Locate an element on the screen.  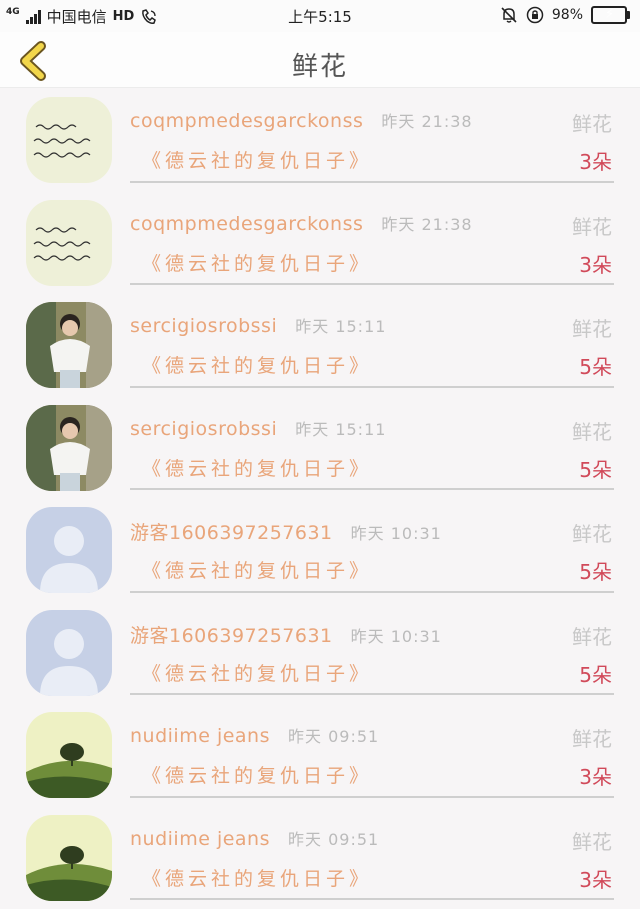
mute-bell-icon is located at coordinates (509, 15).